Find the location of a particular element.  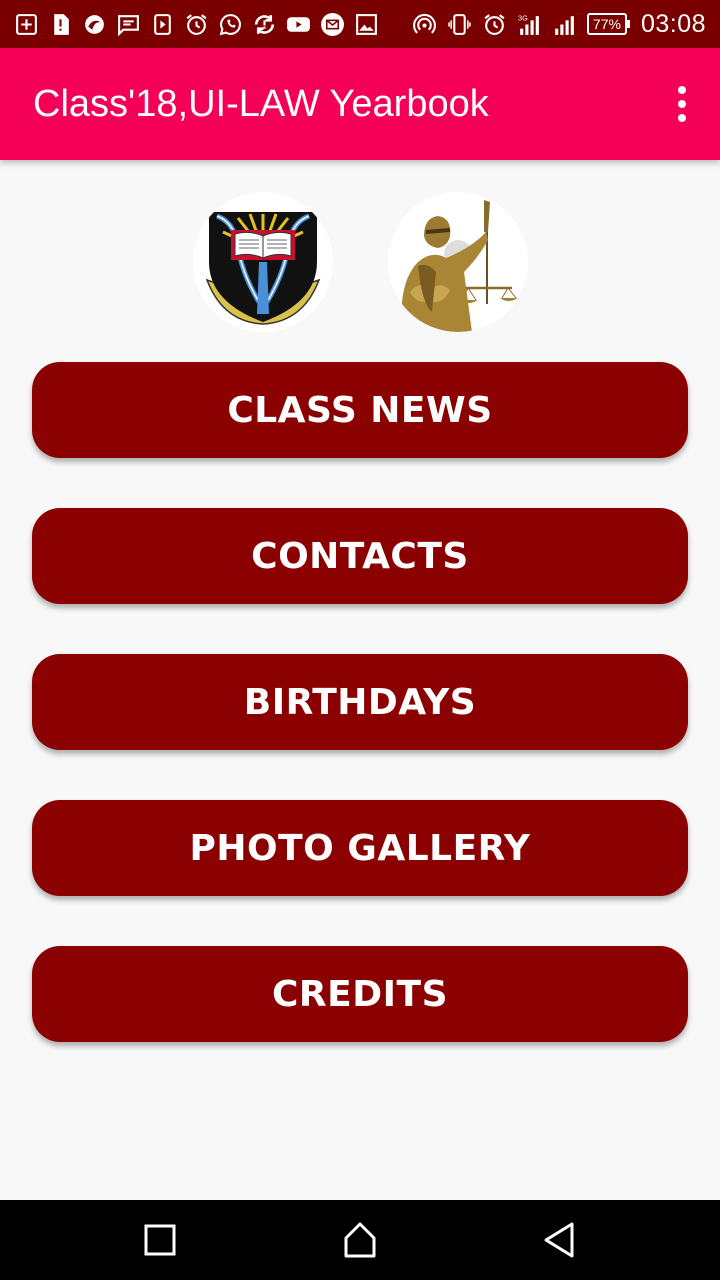

back-icon is located at coordinates (560, 1240).